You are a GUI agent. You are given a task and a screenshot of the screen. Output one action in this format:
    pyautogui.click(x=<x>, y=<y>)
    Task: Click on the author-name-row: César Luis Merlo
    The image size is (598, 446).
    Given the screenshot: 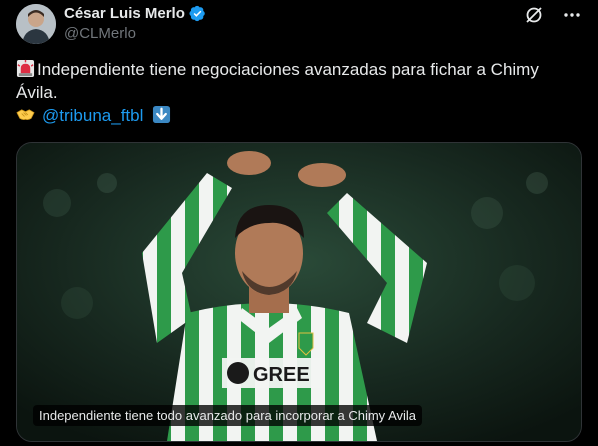 What is the action you would take?
    pyautogui.click(x=135, y=13)
    